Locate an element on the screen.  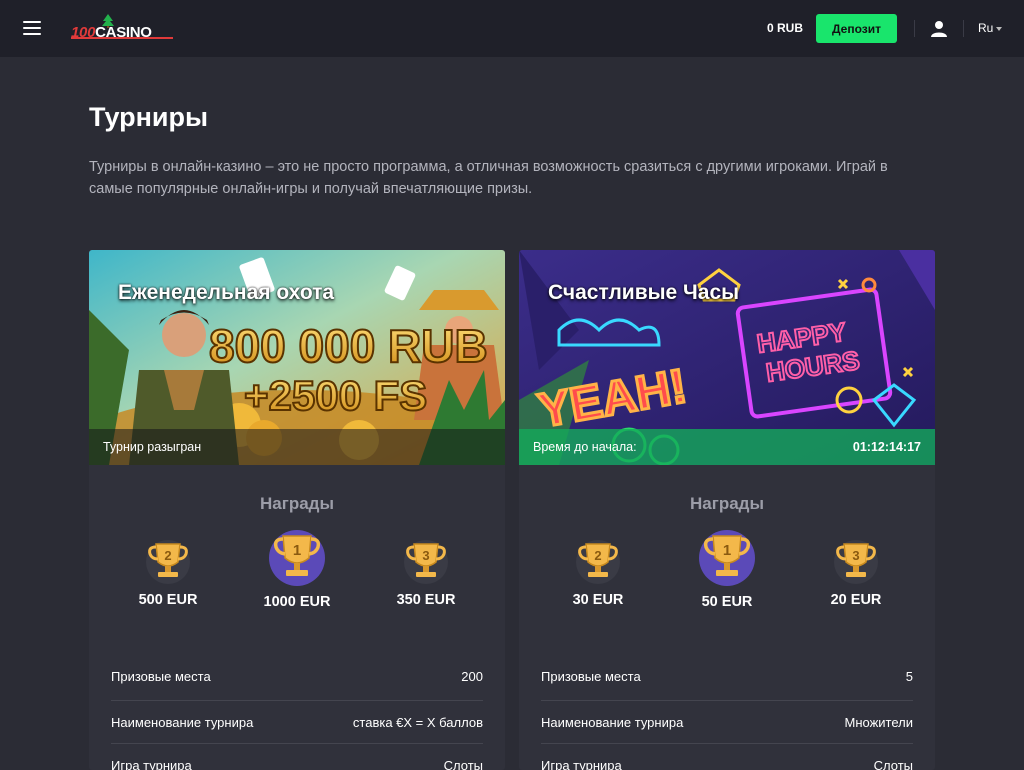
tree-icon is located at coordinates (108, 21).